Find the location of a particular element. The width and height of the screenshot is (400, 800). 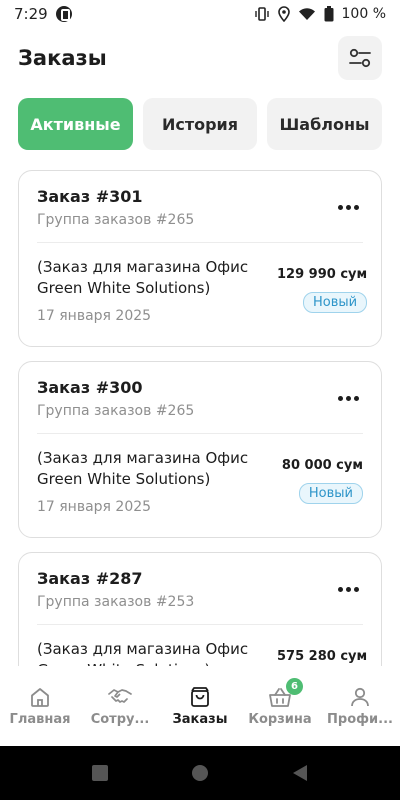

handshake-icon is located at coordinates (120, 695).